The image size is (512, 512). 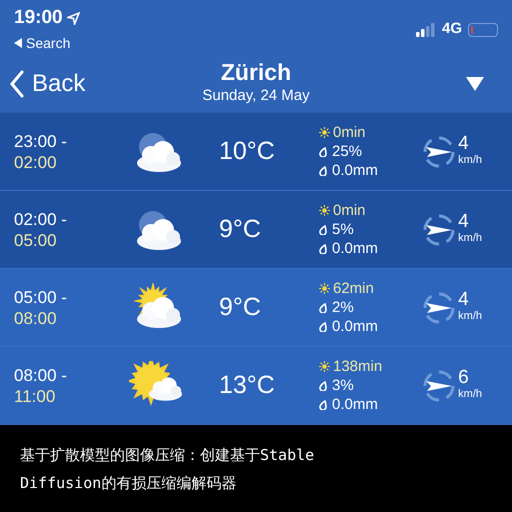 I want to click on sunshine-duration: 138min, so click(x=357, y=366).